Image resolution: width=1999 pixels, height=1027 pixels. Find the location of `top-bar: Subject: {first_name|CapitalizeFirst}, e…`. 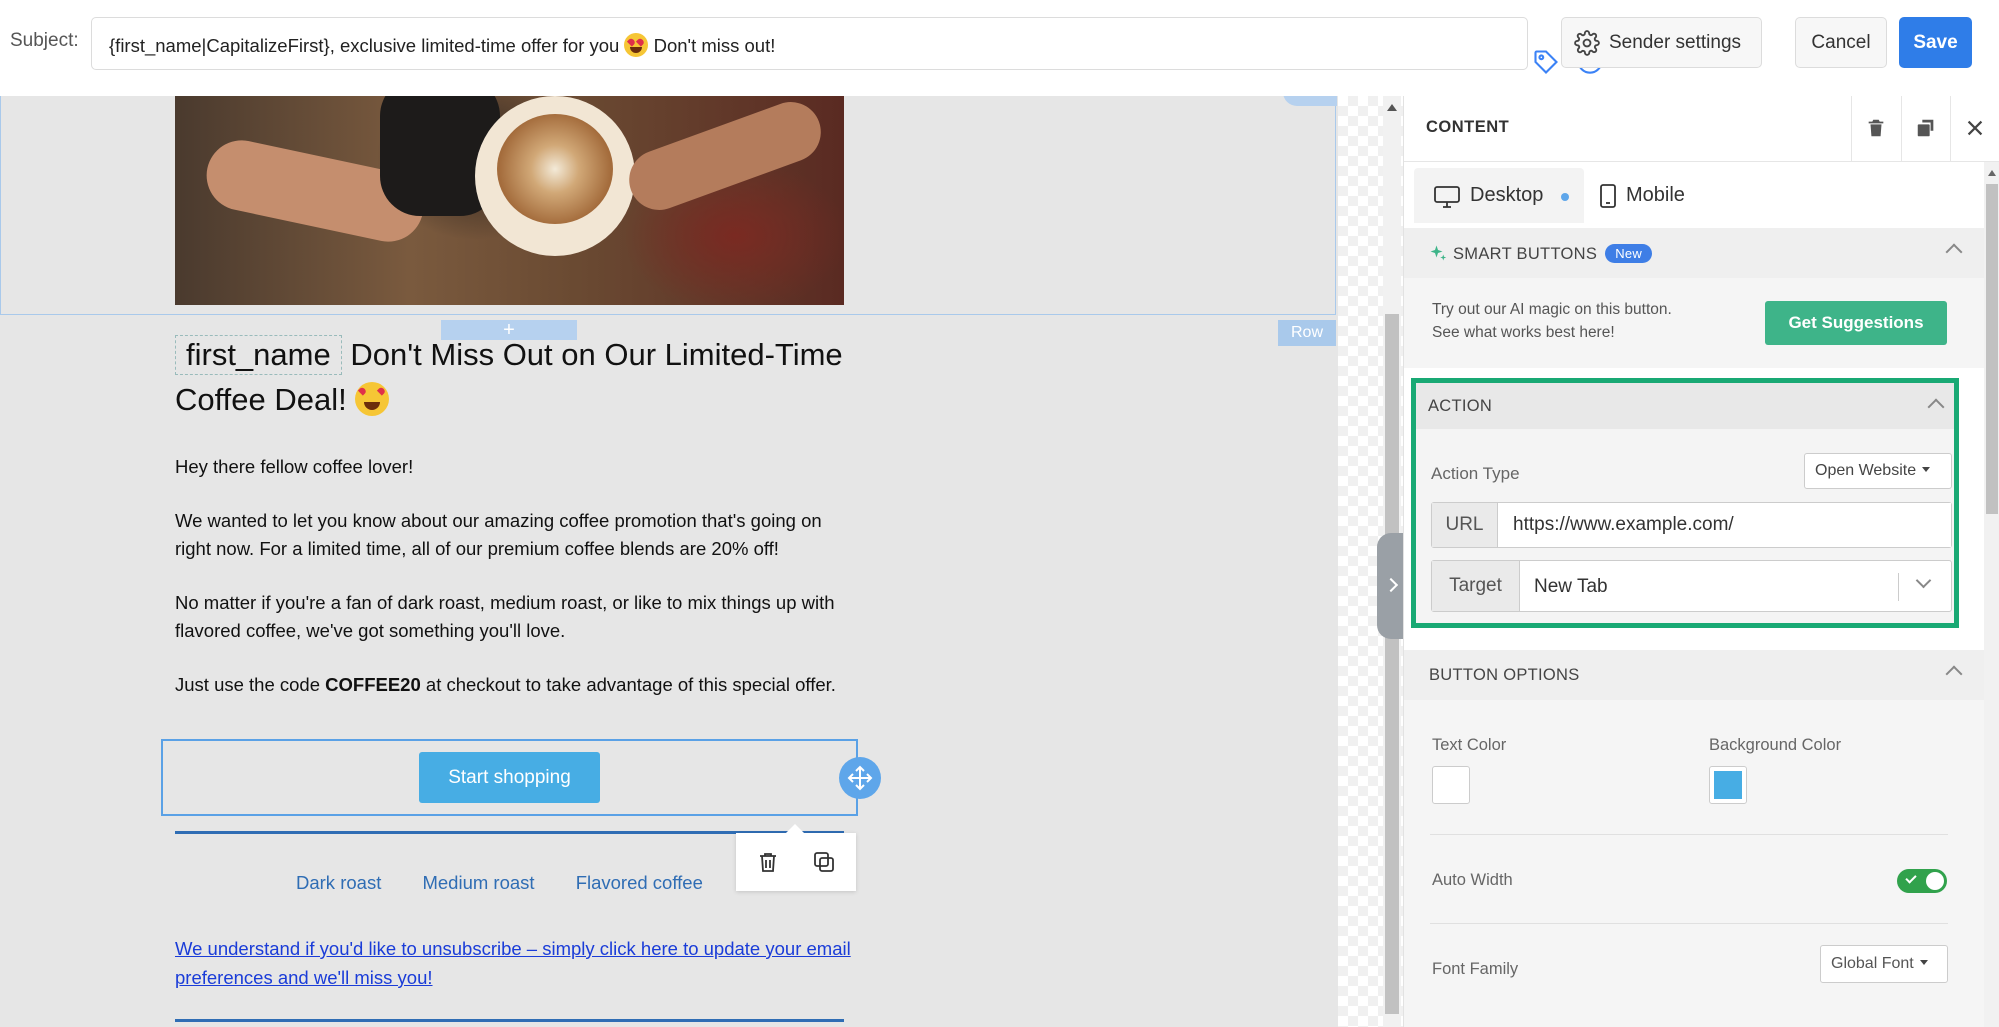

top-bar: Subject: {first_name|CapitalizeFirst}, e… is located at coordinates (999, 48).